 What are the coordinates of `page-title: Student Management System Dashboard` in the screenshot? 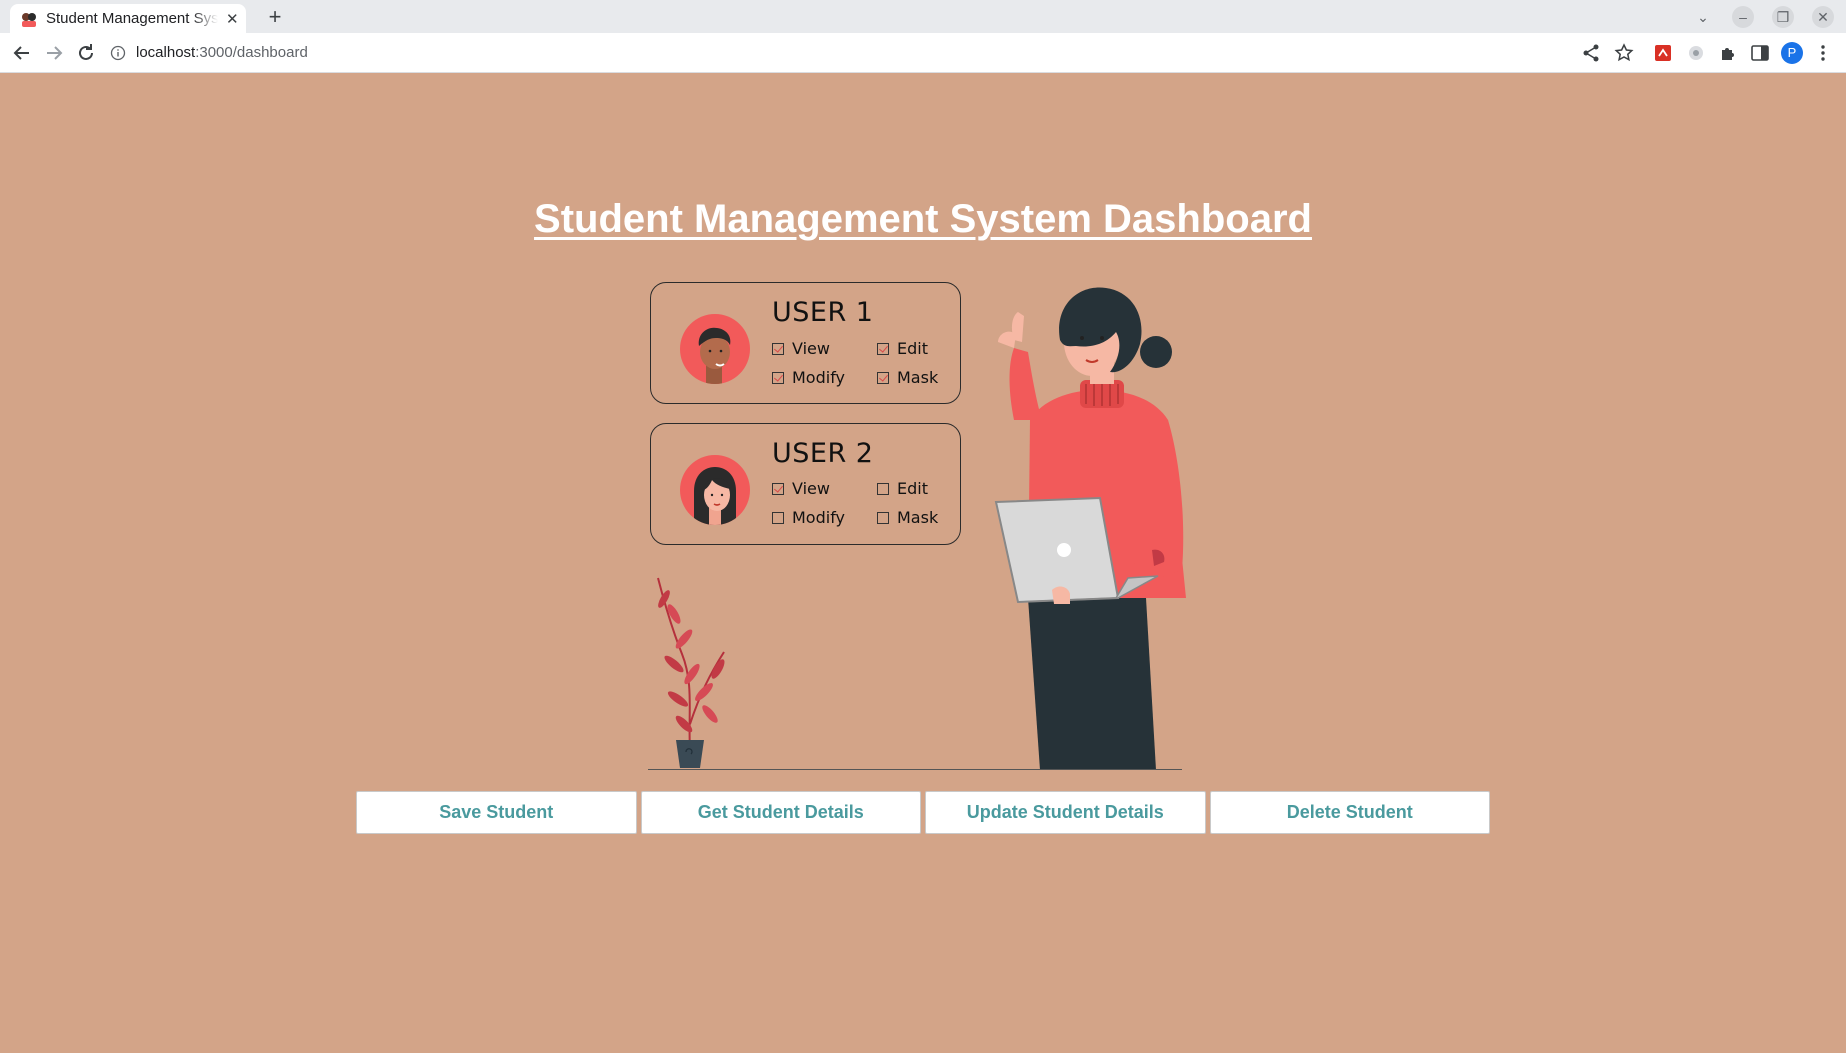 It's located at (923, 219).